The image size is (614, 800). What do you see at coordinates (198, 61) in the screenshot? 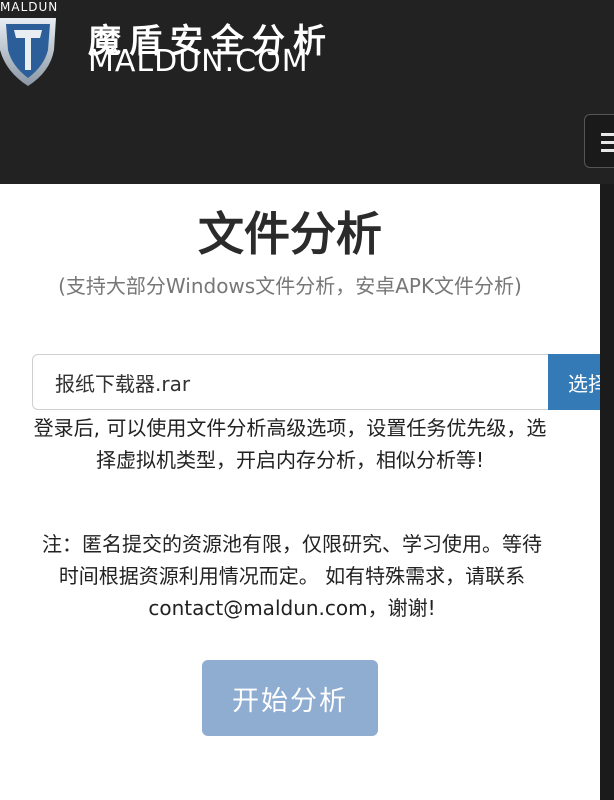
I see `brand-name-english: MALDUN.COM` at bounding box center [198, 61].